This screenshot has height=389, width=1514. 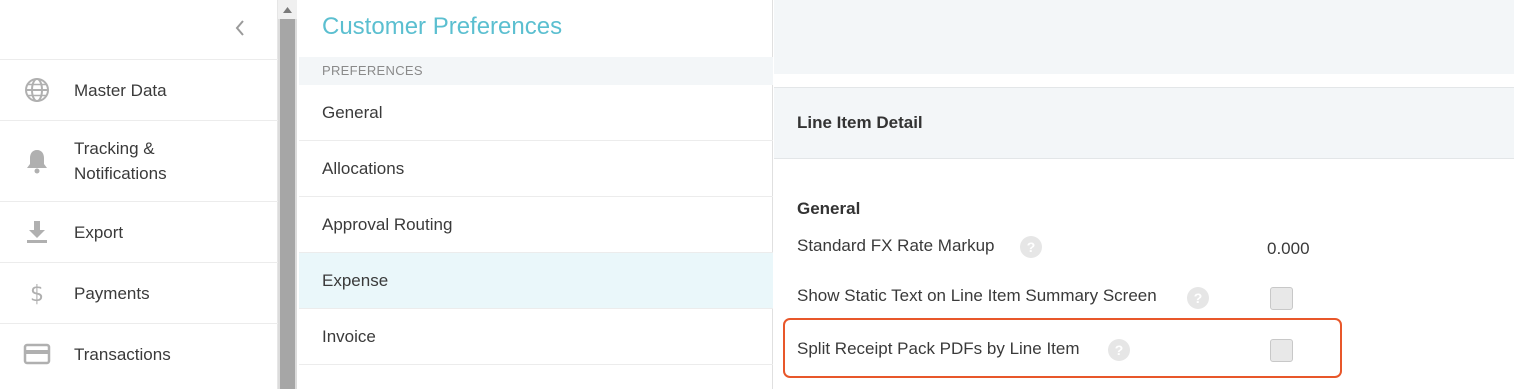 What do you see at coordinates (287, 9) in the screenshot?
I see `scroll-up-arrow-icon` at bounding box center [287, 9].